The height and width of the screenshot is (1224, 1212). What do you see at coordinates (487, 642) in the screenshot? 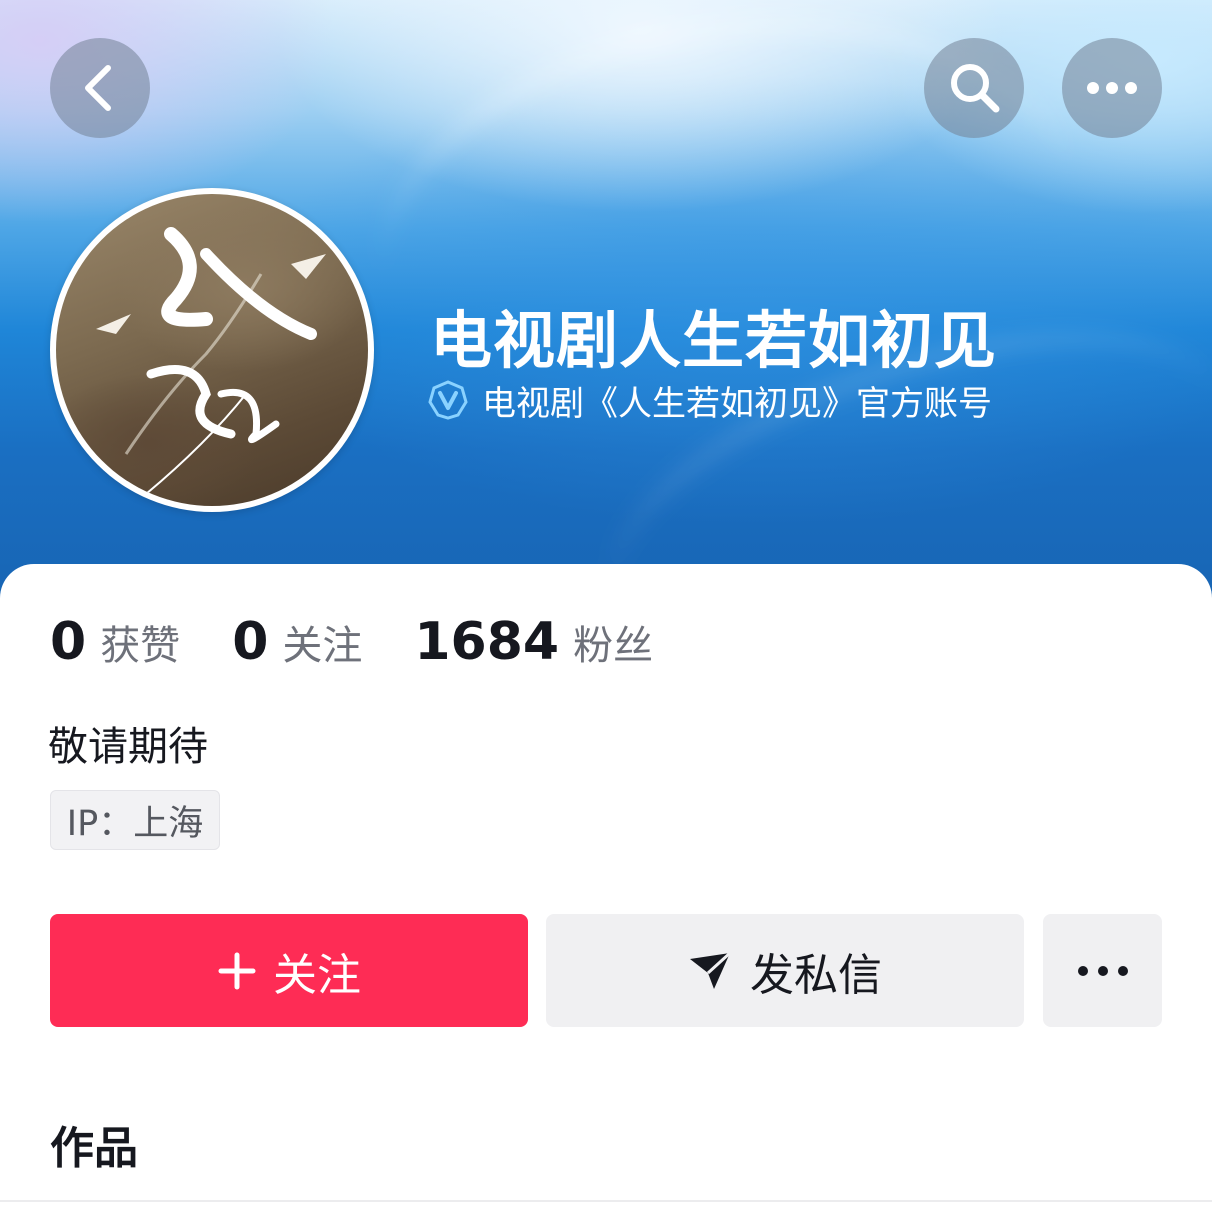
I see `stat-value: 1684` at bounding box center [487, 642].